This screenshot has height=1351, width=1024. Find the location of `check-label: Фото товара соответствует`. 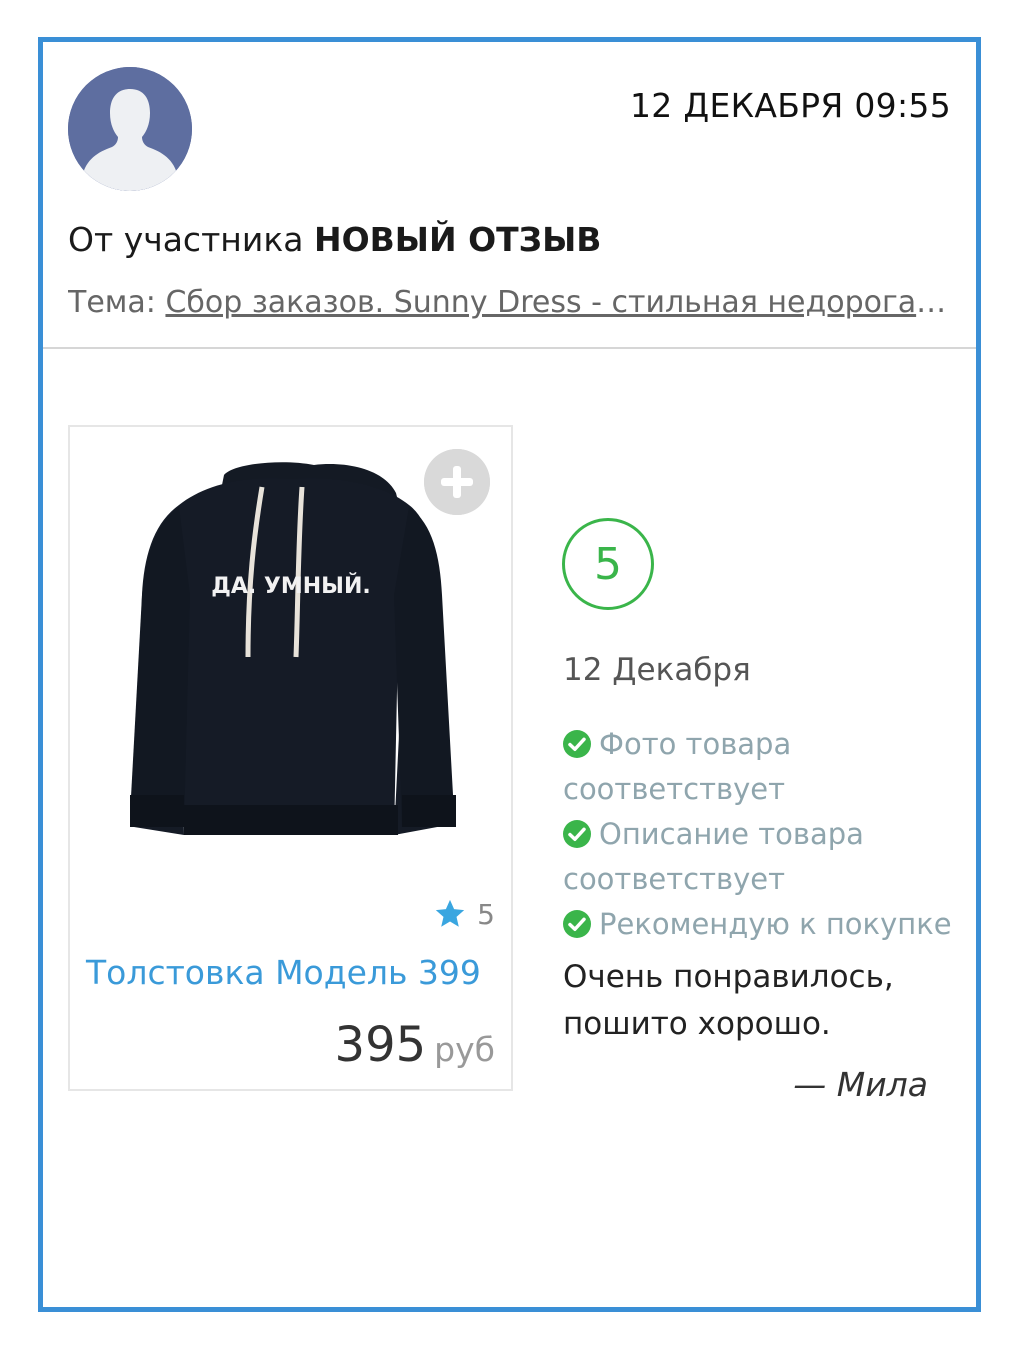

check-label: Фото товара соответствует is located at coordinates (677, 766).